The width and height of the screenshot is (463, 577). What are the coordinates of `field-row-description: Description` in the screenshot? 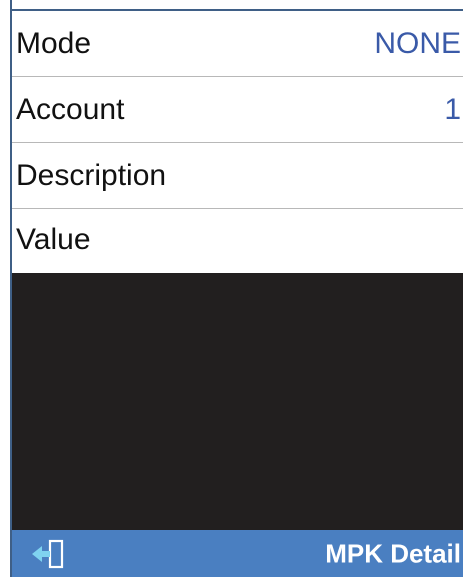 It's located at (237, 176).